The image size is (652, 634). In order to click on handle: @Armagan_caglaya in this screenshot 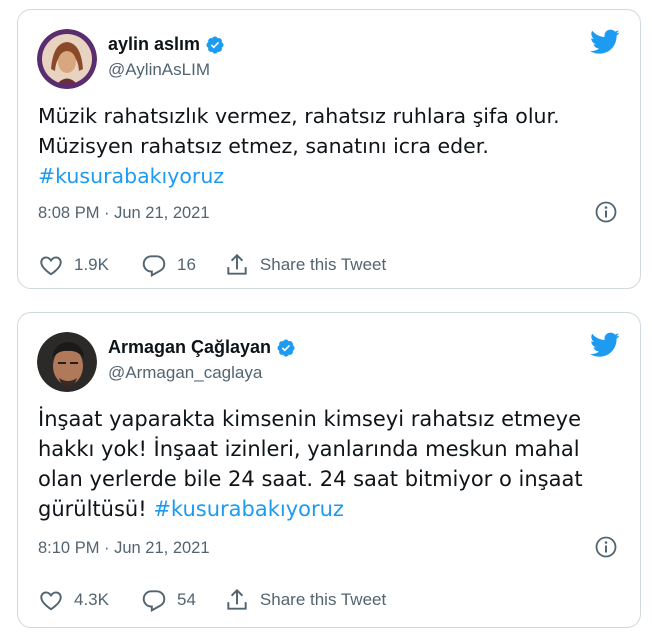, I will do `click(185, 373)`.